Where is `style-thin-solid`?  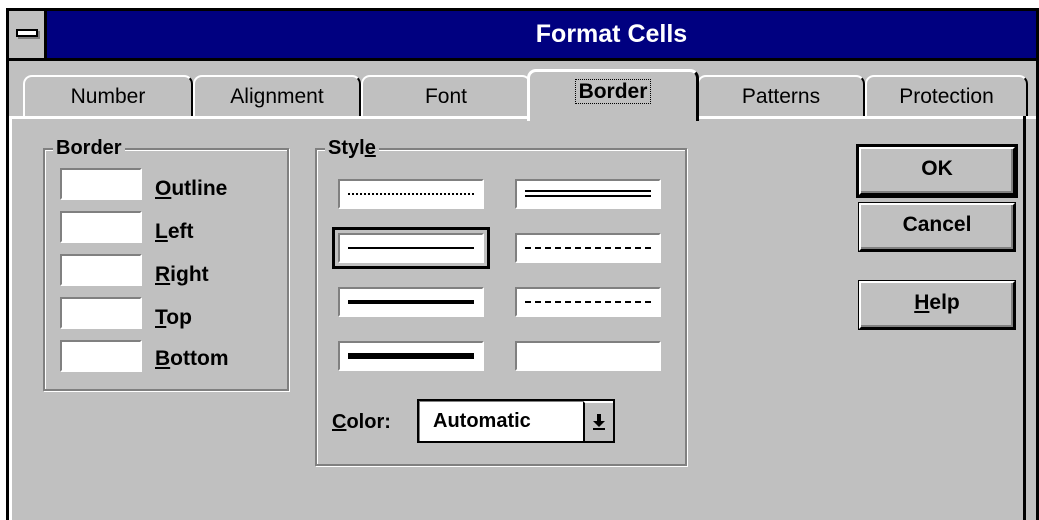 style-thin-solid is located at coordinates (411, 248).